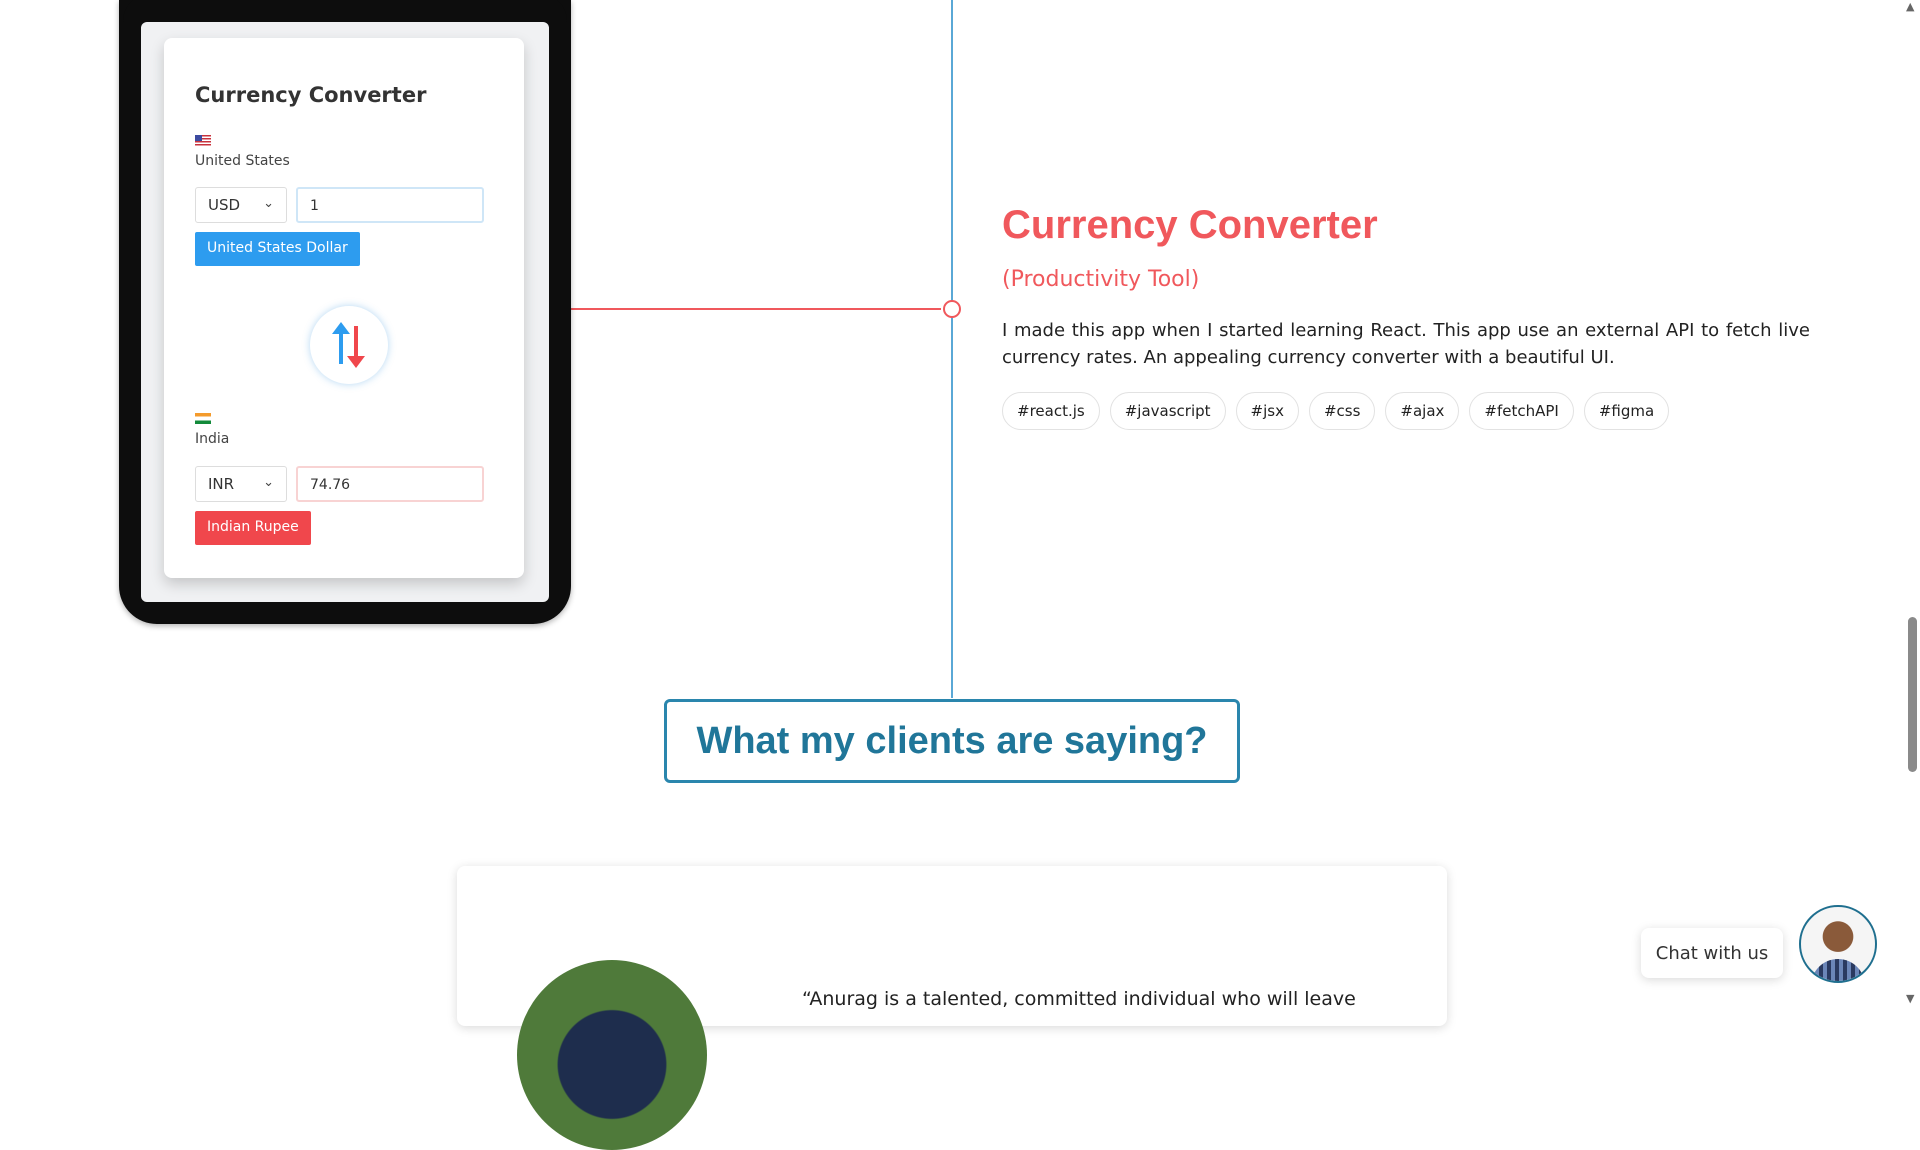 The width and height of the screenshot is (1920, 1150). Describe the element at coordinates (1521, 411) in the screenshot. I see `tag-fetchapi: #fetchAPI` at that location.